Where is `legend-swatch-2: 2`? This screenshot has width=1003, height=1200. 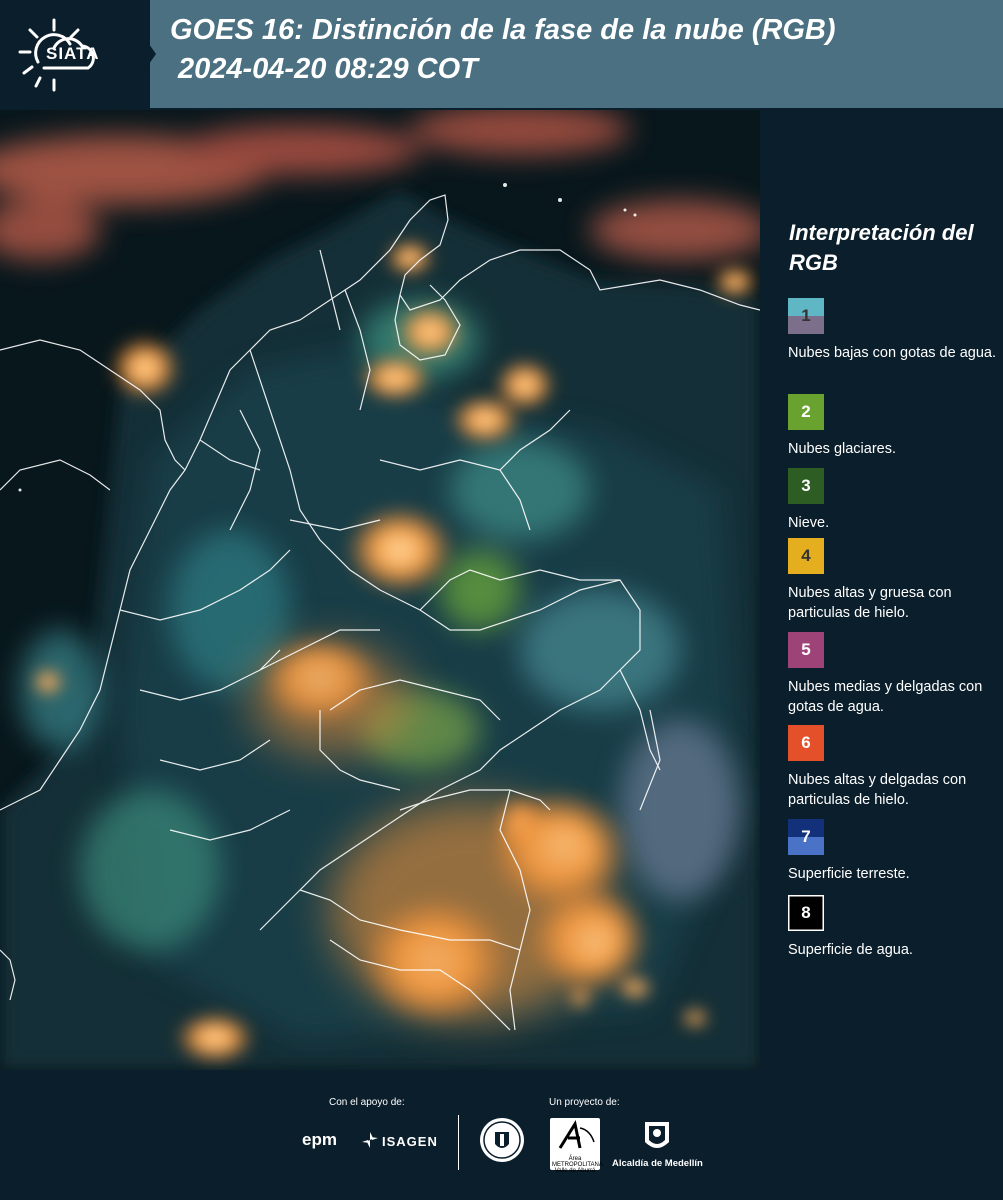
legend-swatch-2: 2 is located at coordinates (806, 412).